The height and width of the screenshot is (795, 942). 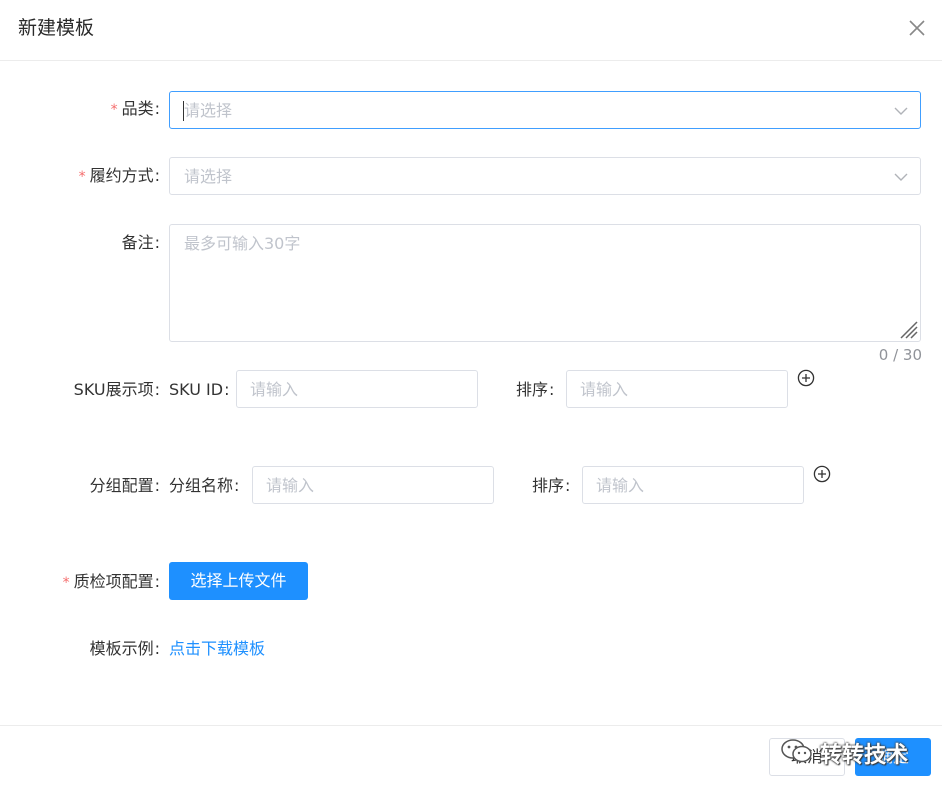 I want to click on remark-counter: 0 / 30, so click(x=900, y=355).